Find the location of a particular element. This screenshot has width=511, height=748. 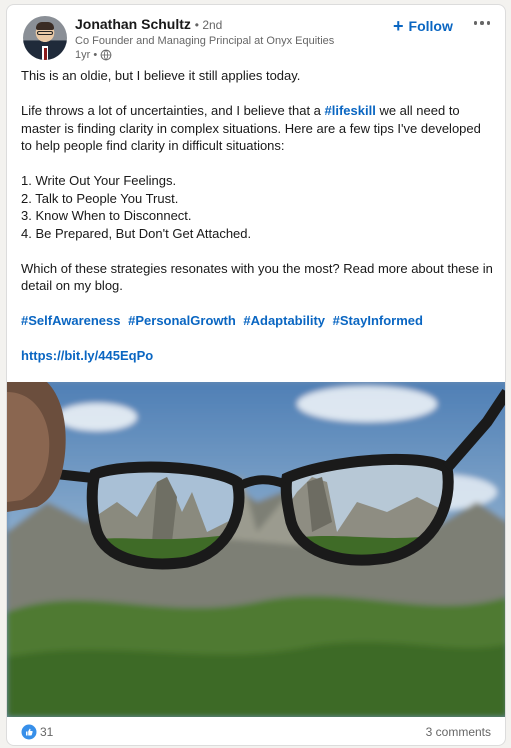

author-name: Jonathan Schultz is located at coordinates (133, 24).